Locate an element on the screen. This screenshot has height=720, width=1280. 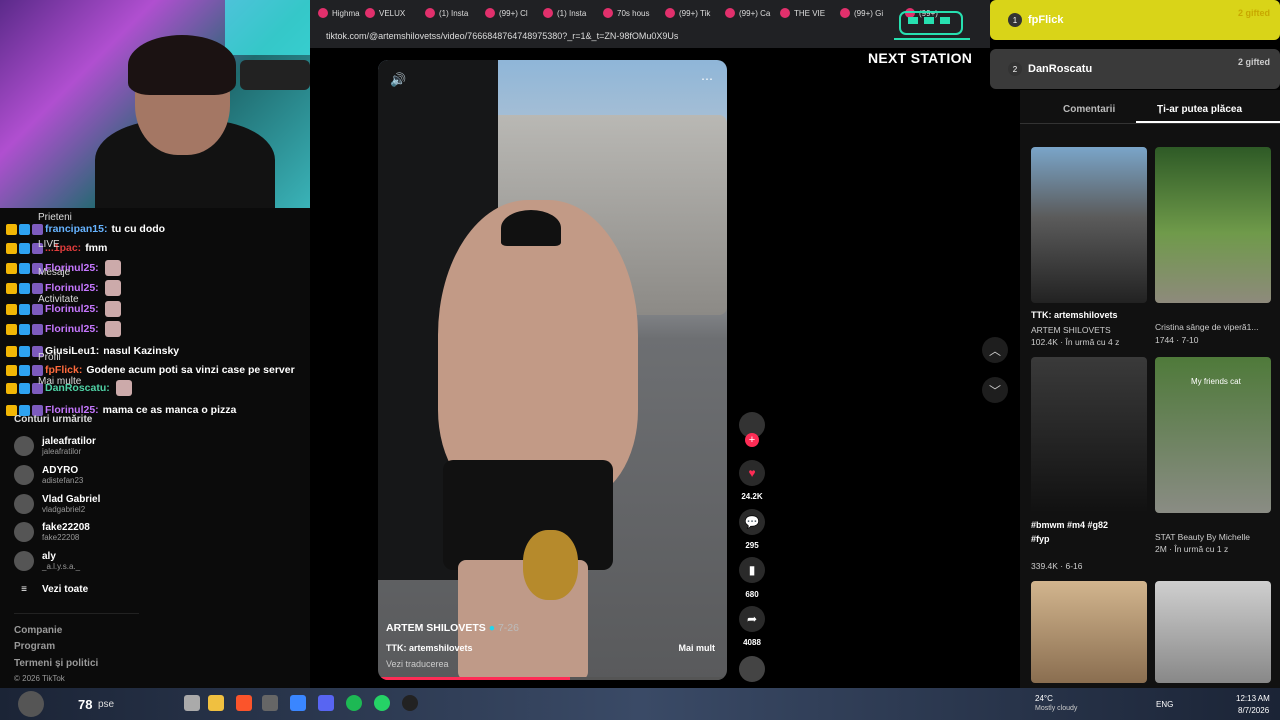
followed-account: ADYRO adistefan23 is located at coordinates (48, 475).